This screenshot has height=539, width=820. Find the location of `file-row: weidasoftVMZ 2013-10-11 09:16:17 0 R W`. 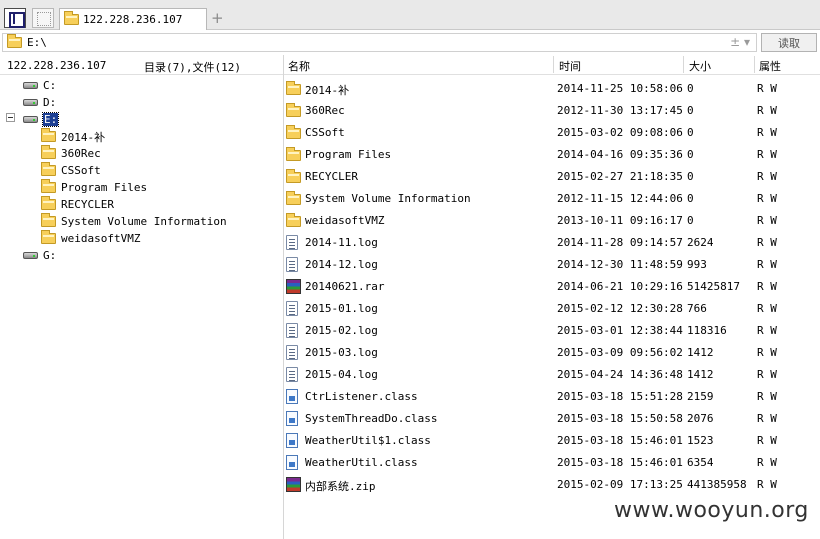

file-row: weidasoftVMZ 2013-10-11 09:16:17 0 R W is located at coordinates (552, 221).